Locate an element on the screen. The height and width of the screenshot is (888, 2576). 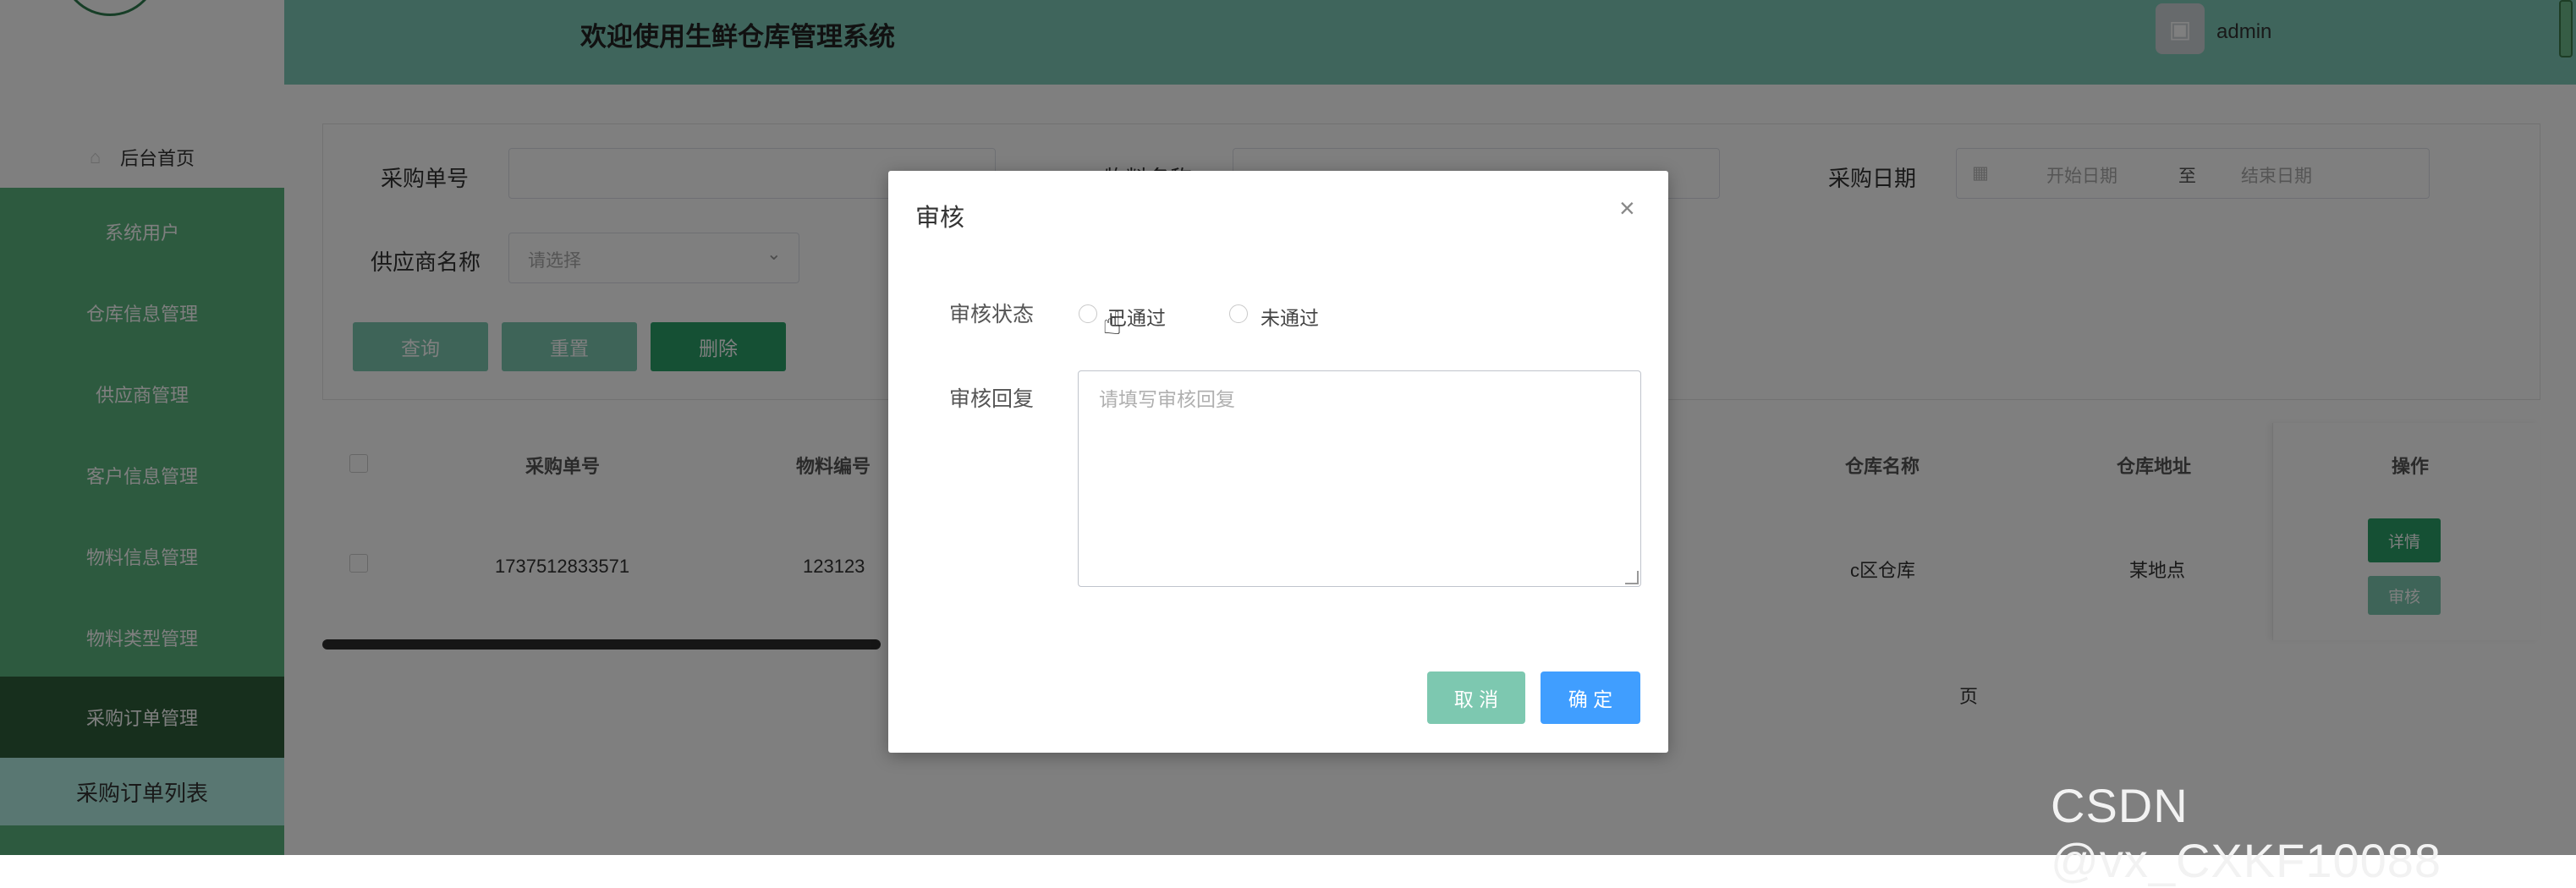
reply-label: 审核回复 is located at coordinates (992, 399).